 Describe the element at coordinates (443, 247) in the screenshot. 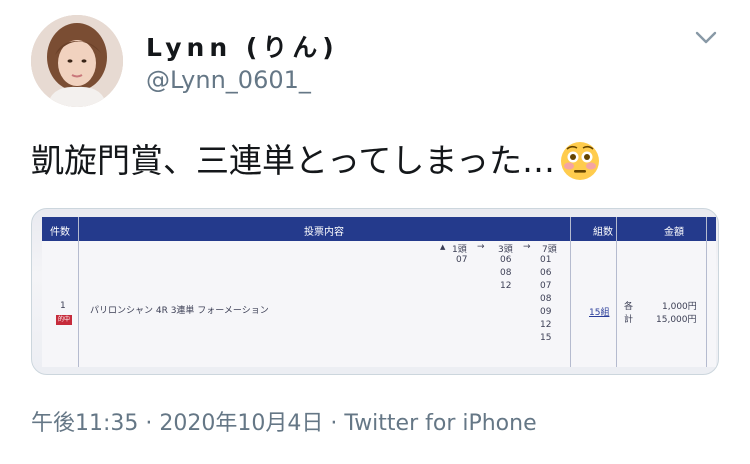

I see `sort-triangle-icon: ▲` at that location.